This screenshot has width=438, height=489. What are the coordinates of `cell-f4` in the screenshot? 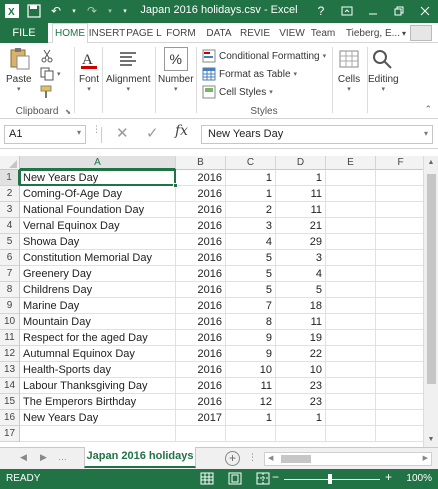 It's located at (399, 226).